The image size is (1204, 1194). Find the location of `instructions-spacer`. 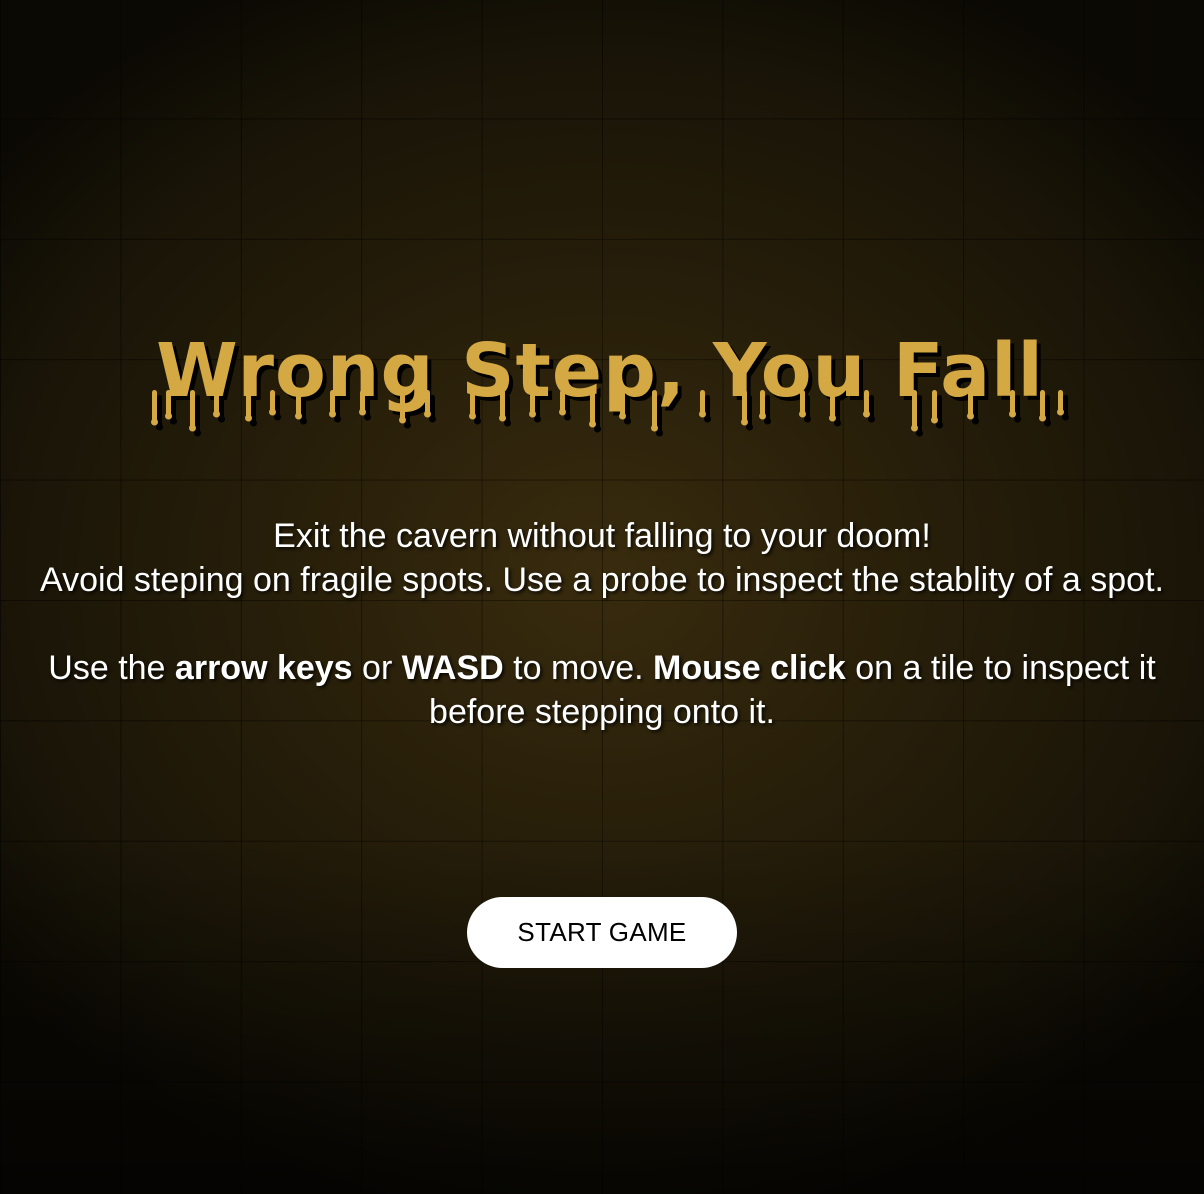

instructions-spacer is located at coordinates (602, 624).